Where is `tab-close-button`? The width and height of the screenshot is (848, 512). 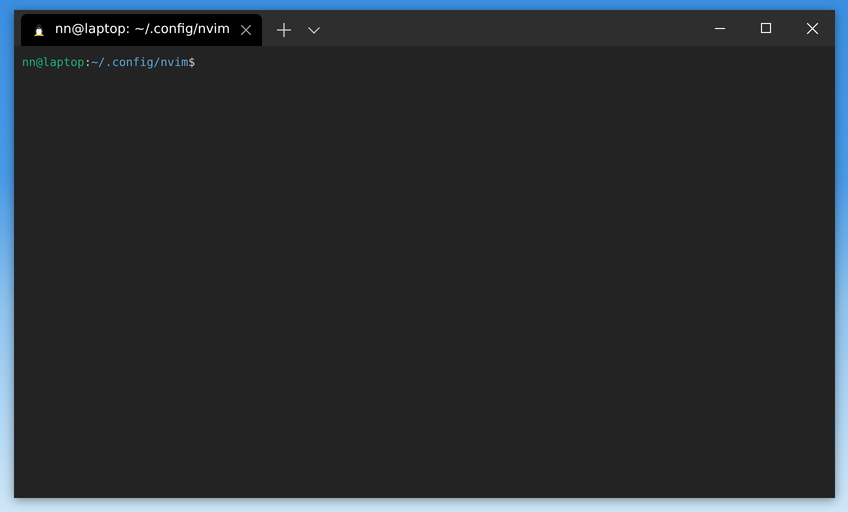 tab-close-button is located at coordinates (246, 30).